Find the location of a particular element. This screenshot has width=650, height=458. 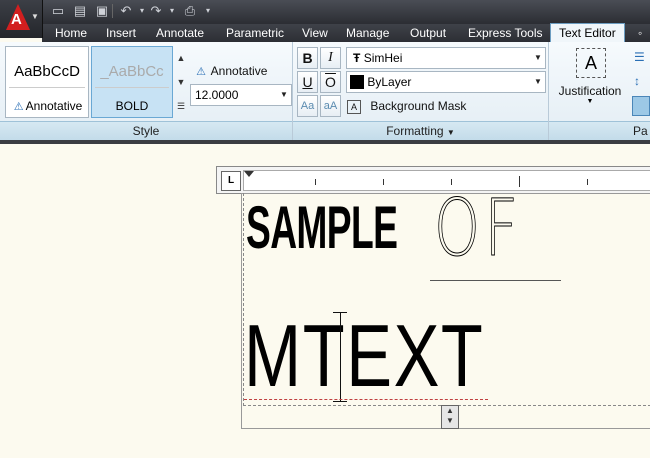

paragraph-align-icon is located at coordinates (641, 106).